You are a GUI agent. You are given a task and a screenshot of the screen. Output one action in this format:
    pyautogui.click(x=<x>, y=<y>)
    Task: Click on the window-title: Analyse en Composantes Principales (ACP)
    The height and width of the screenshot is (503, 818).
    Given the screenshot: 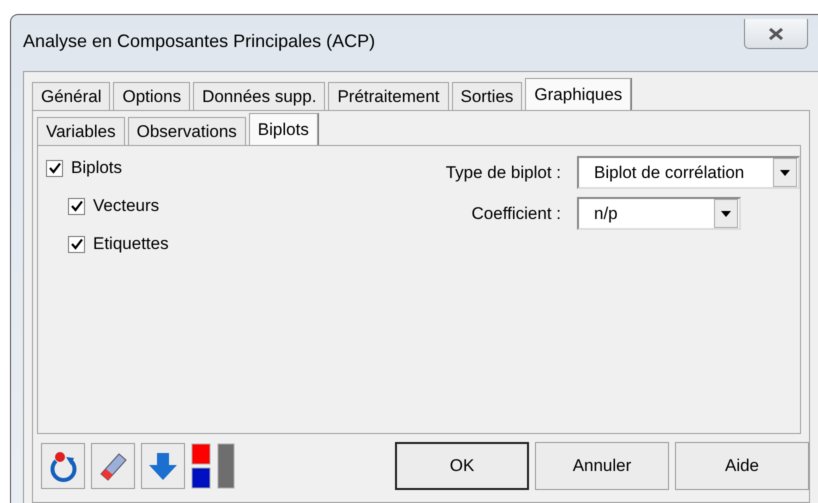 What is the action you would take?
    pyautogui.click(x=199, y=41)
    